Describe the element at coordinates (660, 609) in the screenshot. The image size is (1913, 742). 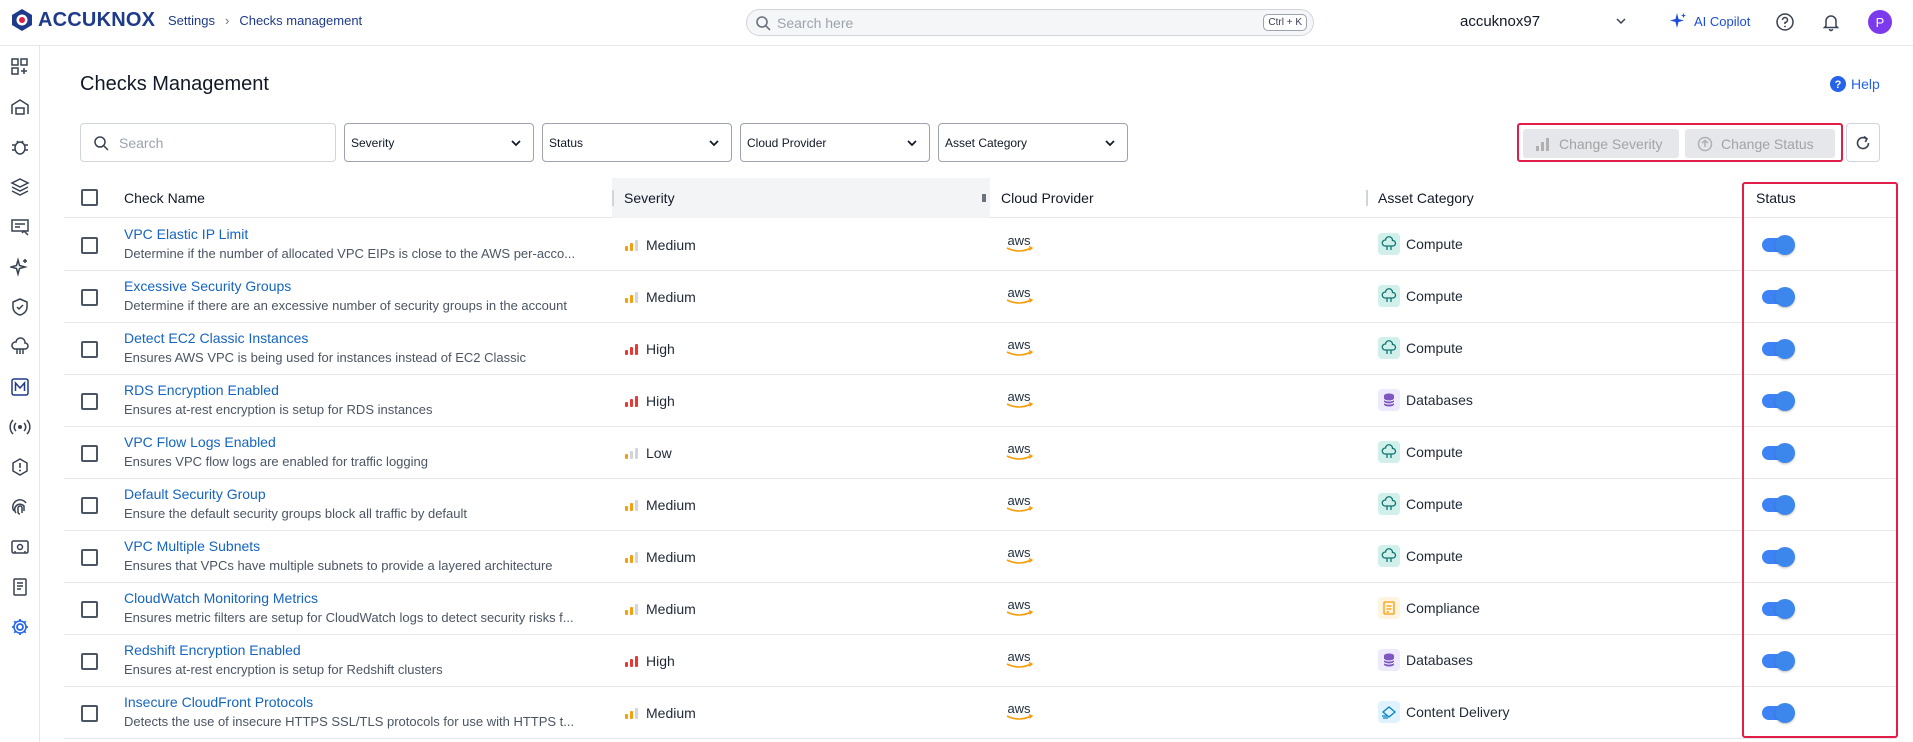
I see `severity-cell: Medium` at that location.